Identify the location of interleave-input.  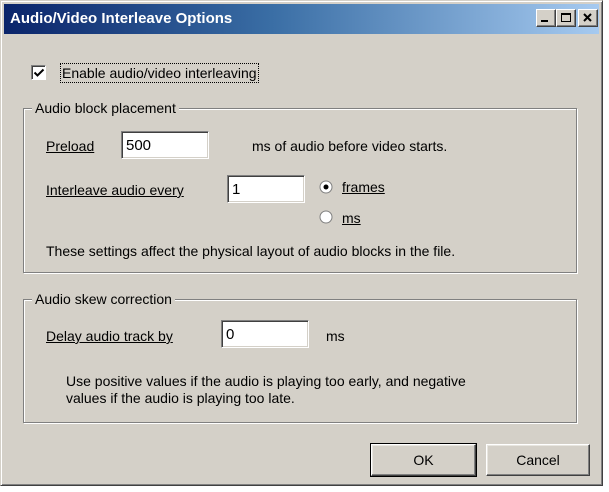
(266, 189).